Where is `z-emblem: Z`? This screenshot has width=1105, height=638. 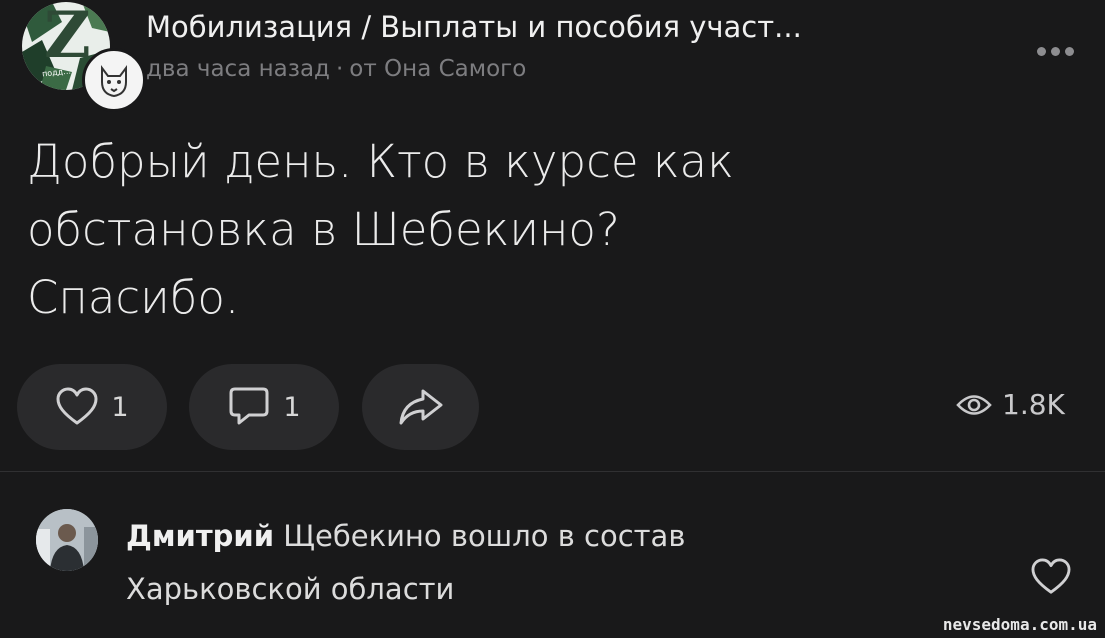
z-emblem: Z is located at coordinates (67, 37).